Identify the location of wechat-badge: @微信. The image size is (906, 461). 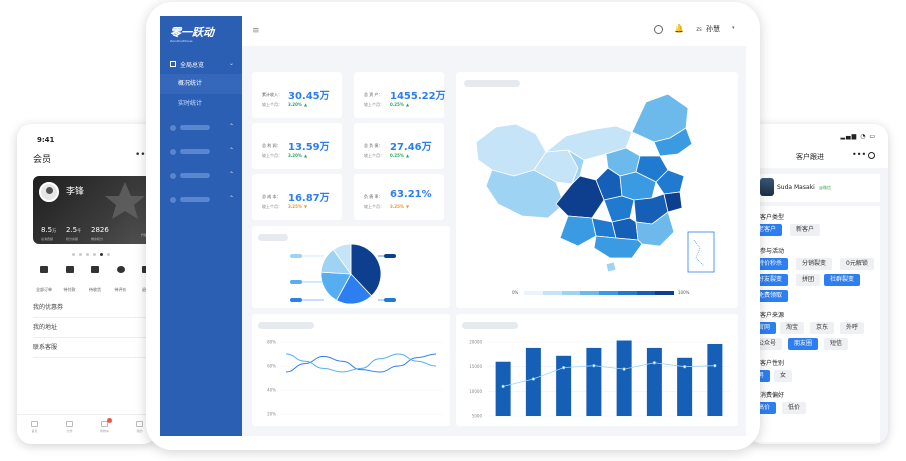
(825, 187).